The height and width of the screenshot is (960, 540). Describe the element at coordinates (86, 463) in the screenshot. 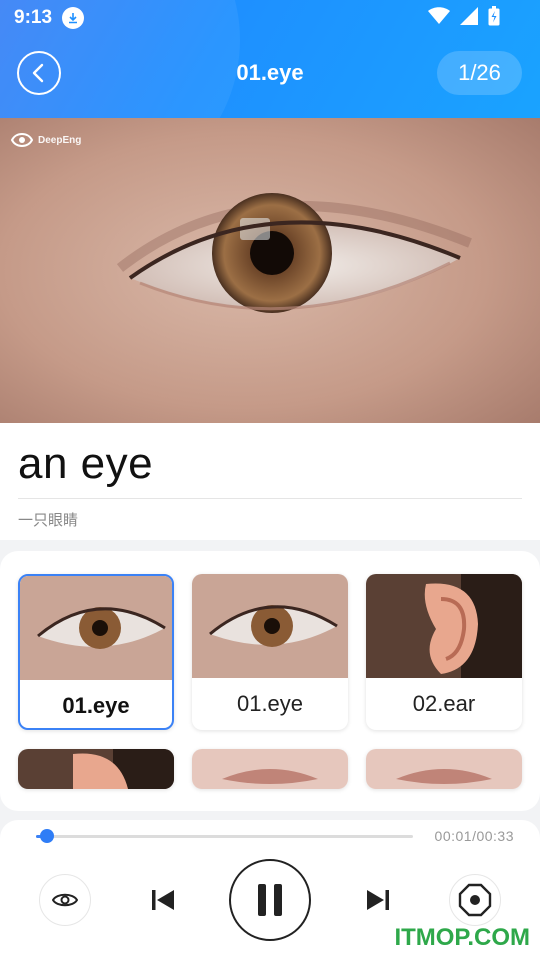

I see `word-text: an eye` at that location.